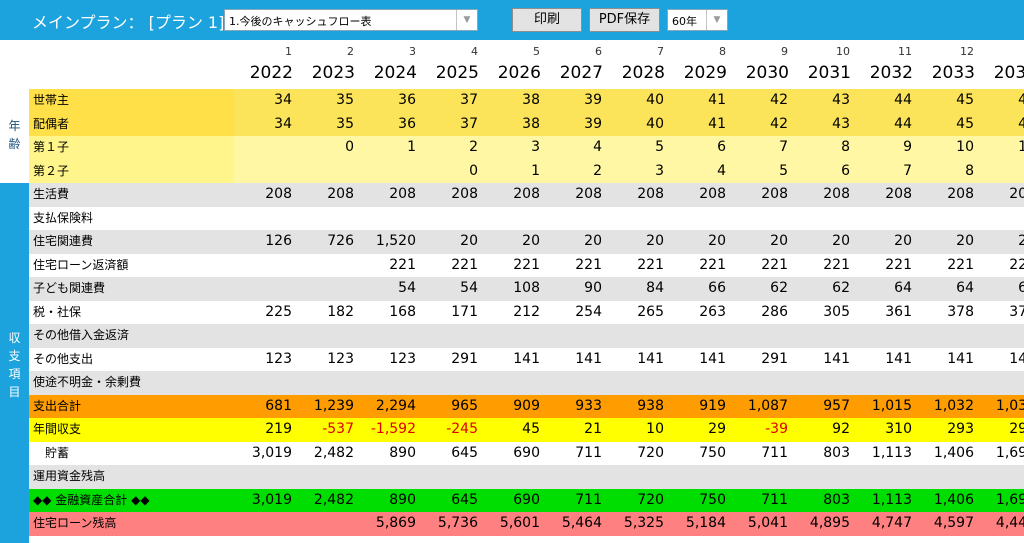 The image size is (1024, 543). I want to click on value-cell: 305, so click(823, 312).